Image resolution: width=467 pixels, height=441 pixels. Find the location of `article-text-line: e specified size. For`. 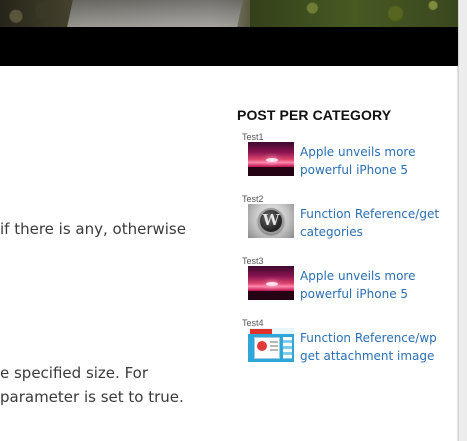

article-text-line: e specified size. For is located at coordinates (74, 373).